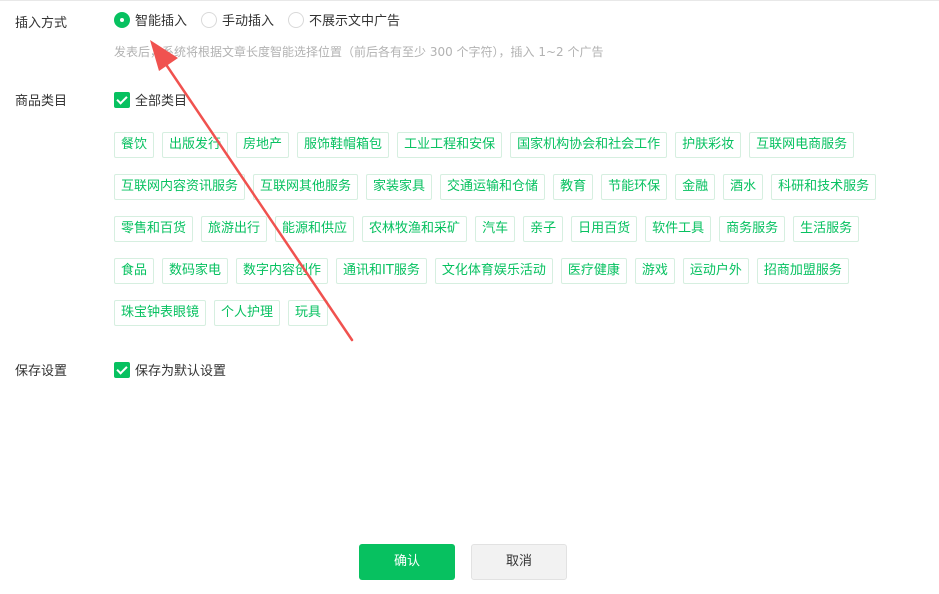  Describe the element at coordinates (180, 187) in the screenshot. I see `category-tag: 互联网内容资讯服务` at that location.